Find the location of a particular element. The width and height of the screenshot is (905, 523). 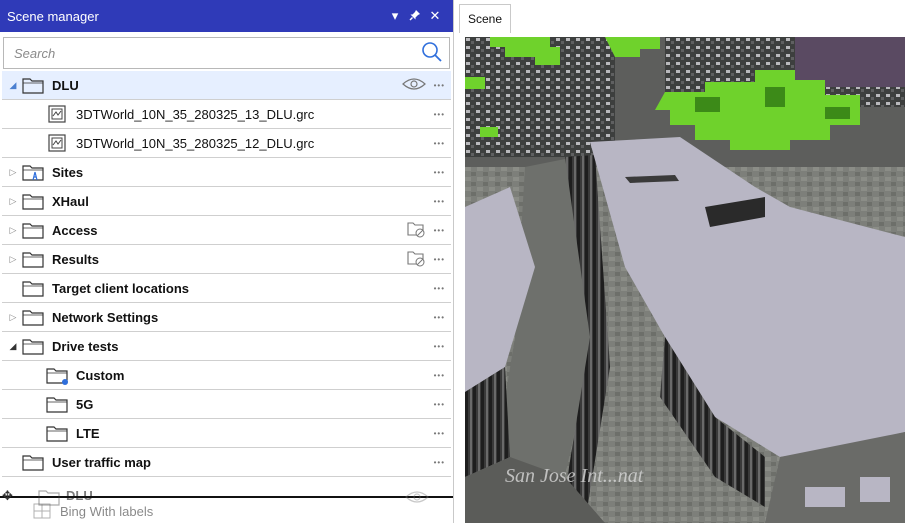

tree-row: ▷ Sites ••• is located at coordinates (226, 172).